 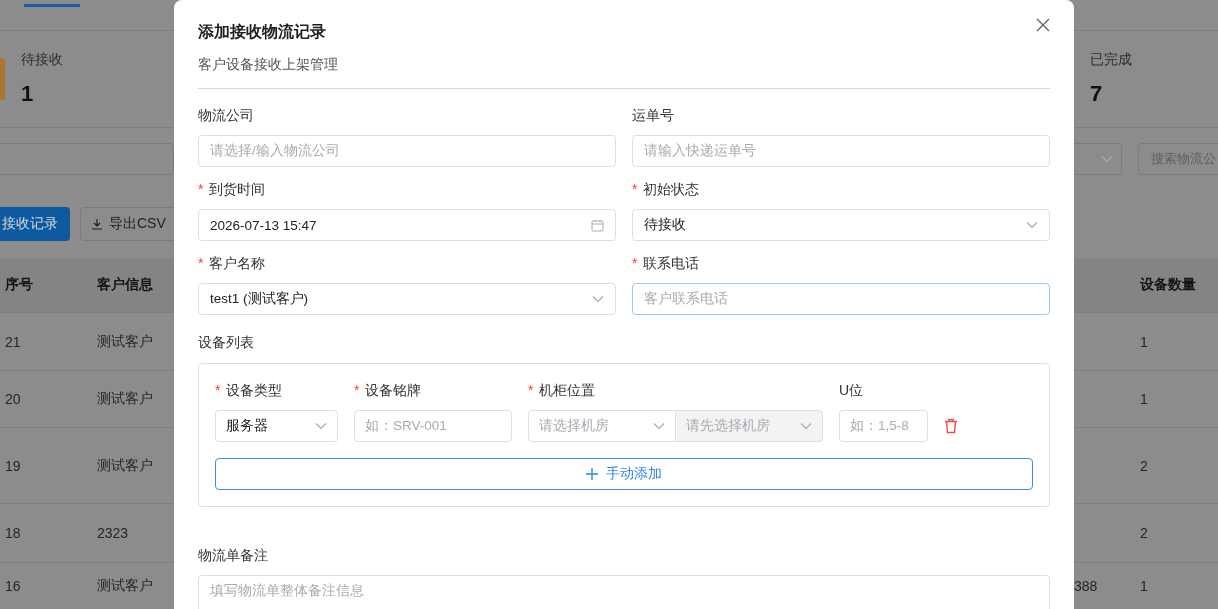 What do you see at coordinates (13, 533) in the screenshot?
I see `table-cell-text: 18` at bounding box center [13, 533].